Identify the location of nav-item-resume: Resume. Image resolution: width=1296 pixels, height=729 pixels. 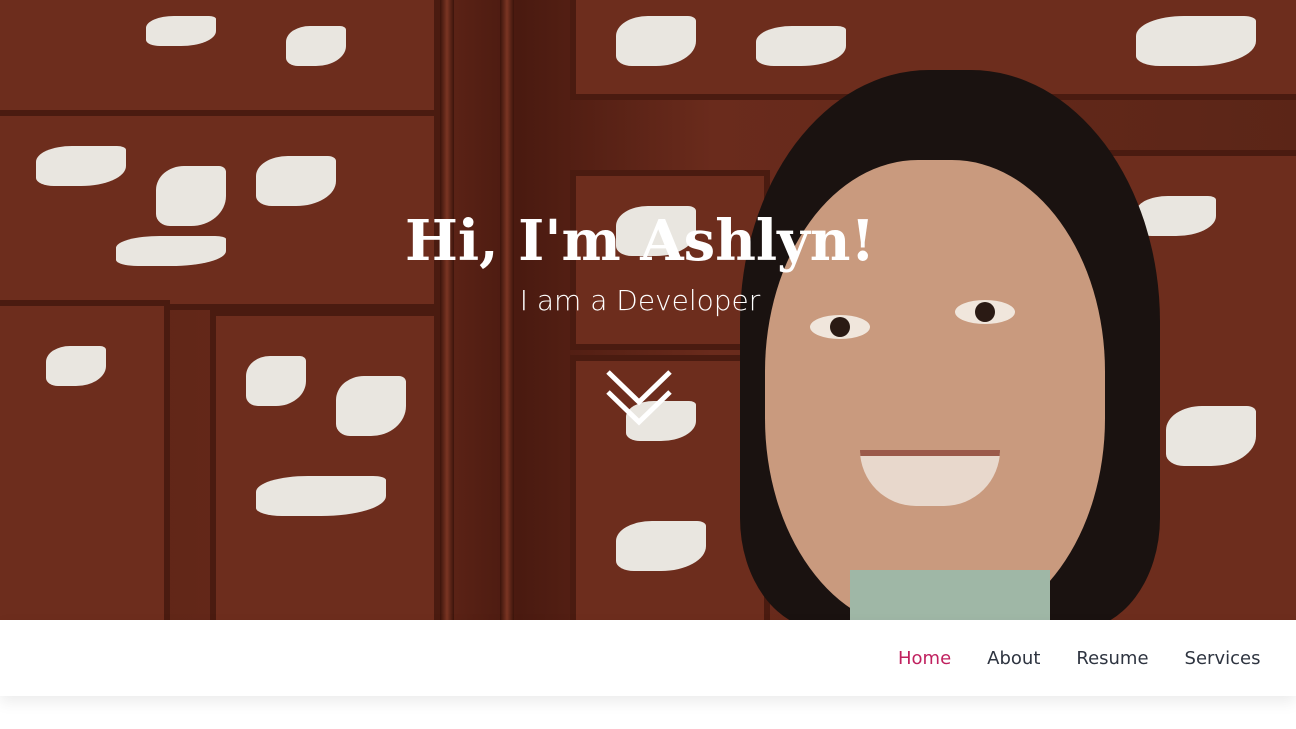
(1112, 658).